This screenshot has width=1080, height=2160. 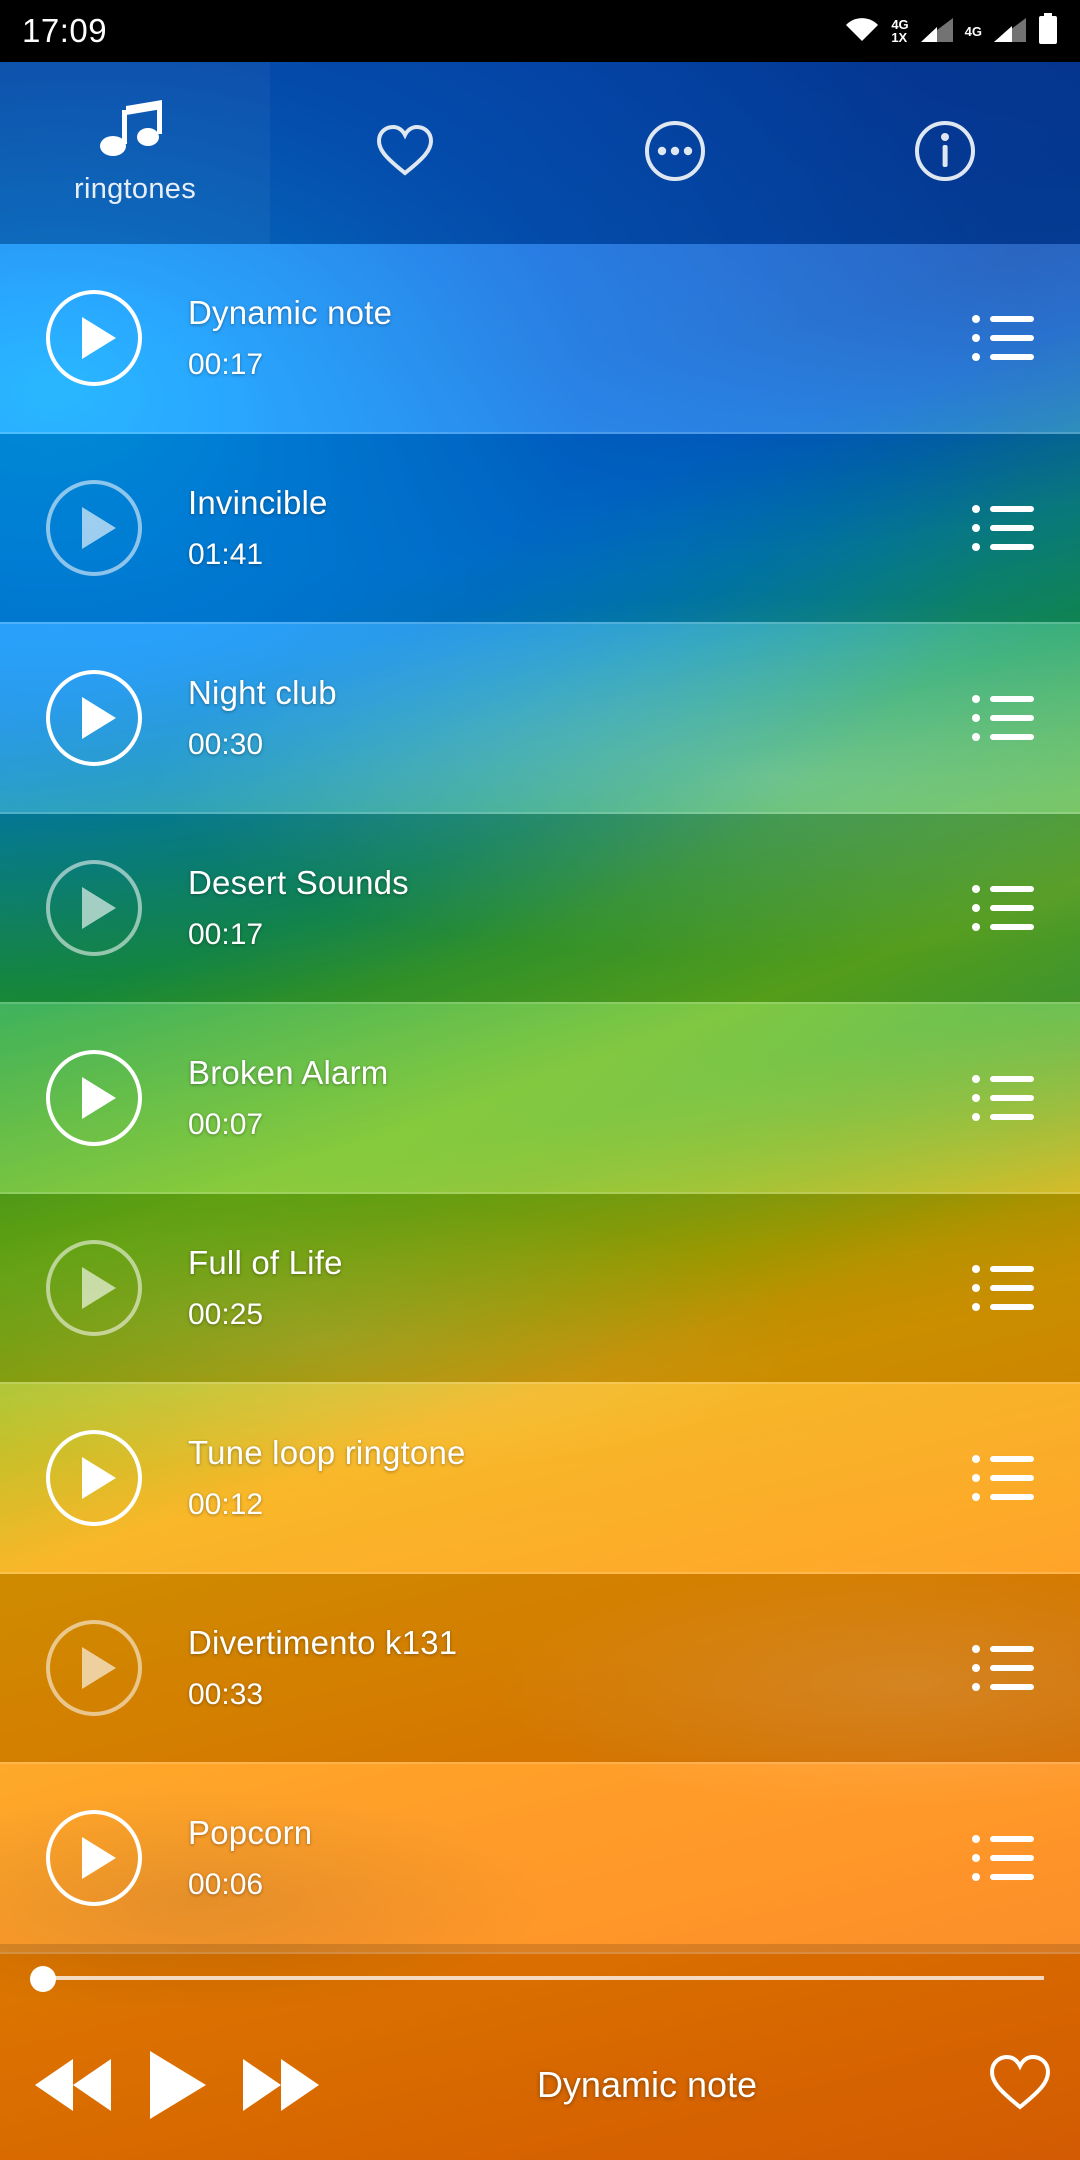 What do you see at coordinates (900, 31) in the screenshot?
I see `network-label-sim1: 4G 1X` at bounding box center [900, 31].